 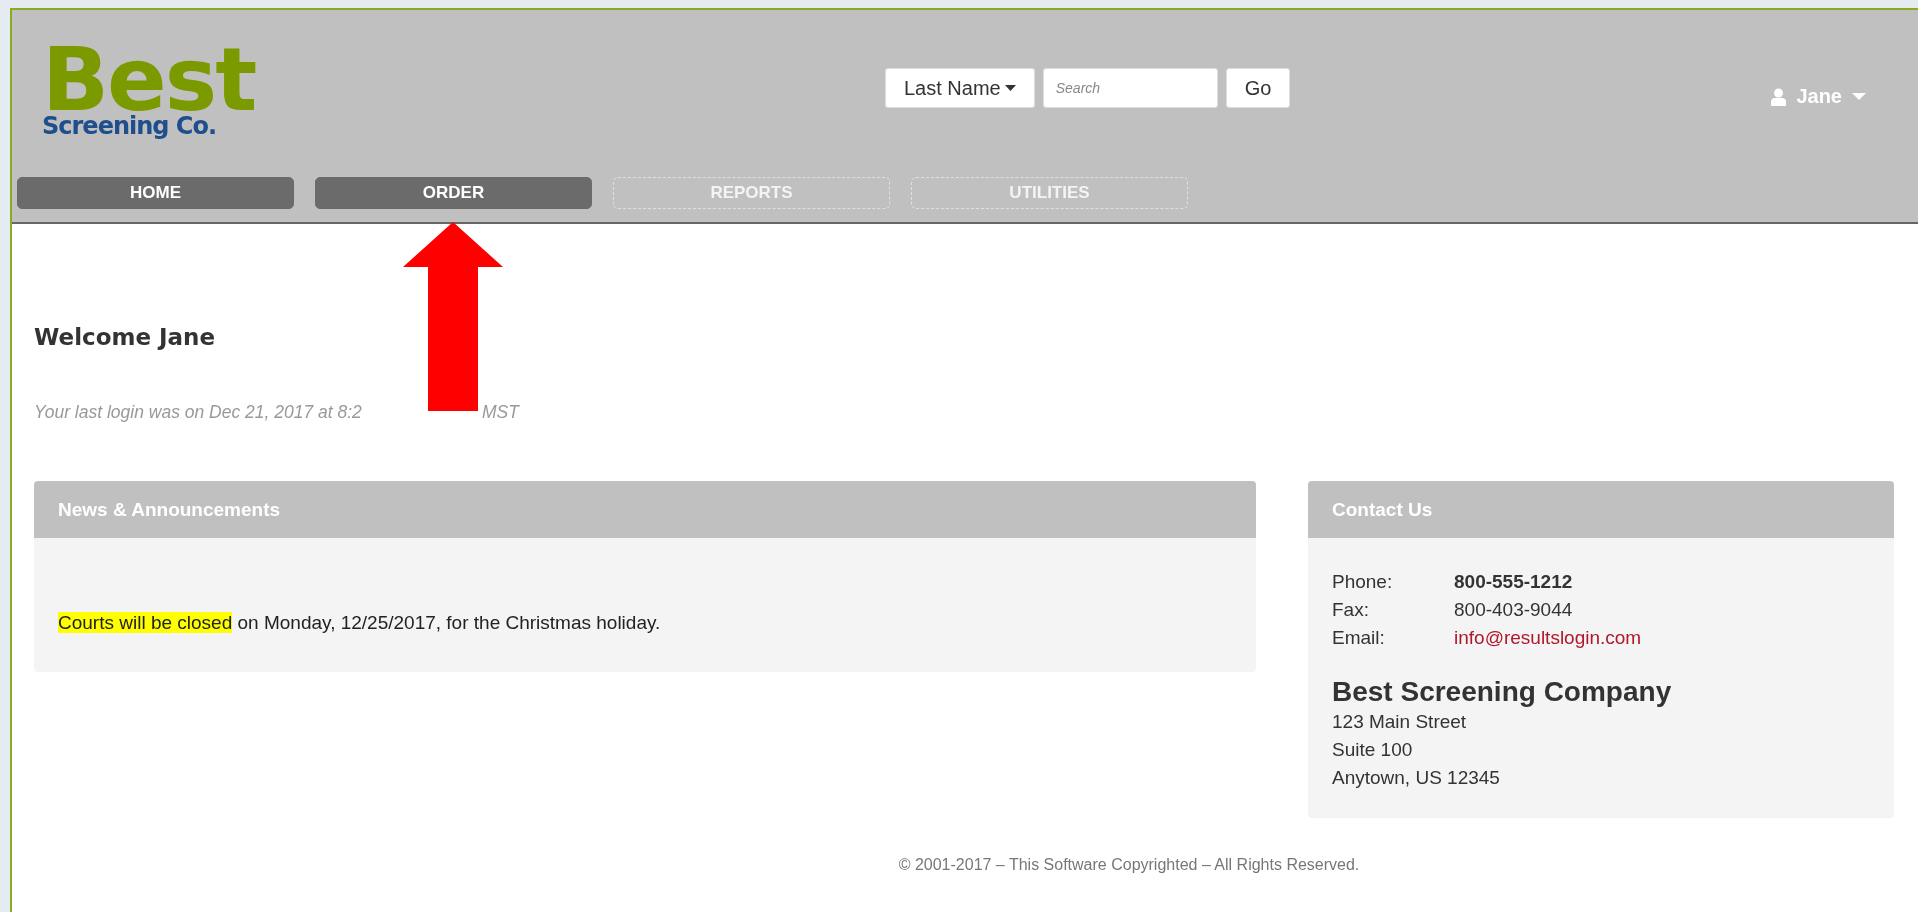 What do you see at coordinates (125, 337) in the screenshot?
I see `welcome-heading: Welcome Jane` at bounding box center [125, 337].